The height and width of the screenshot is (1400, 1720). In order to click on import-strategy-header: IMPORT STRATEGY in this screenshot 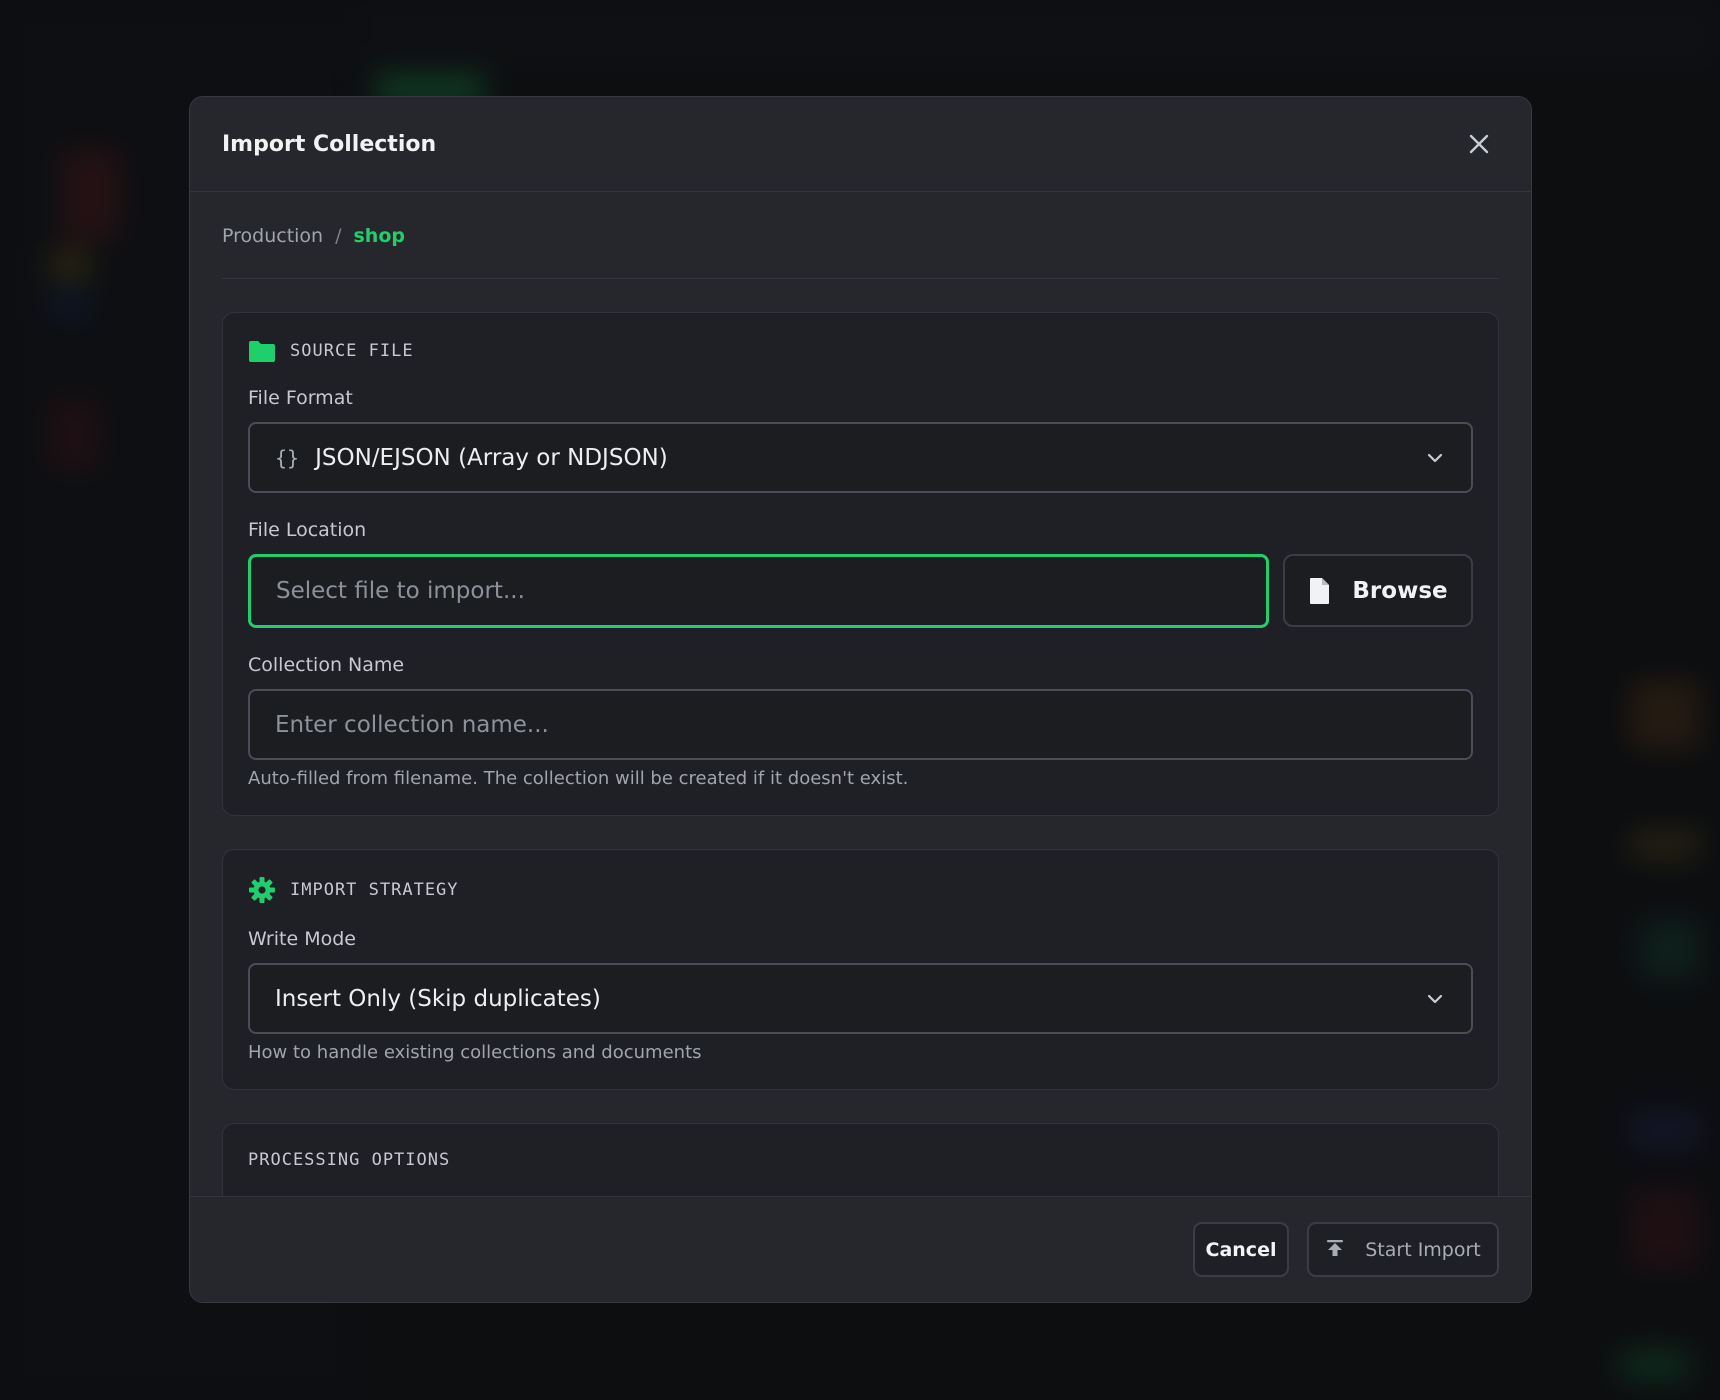, I will do `click(860, 890)`.